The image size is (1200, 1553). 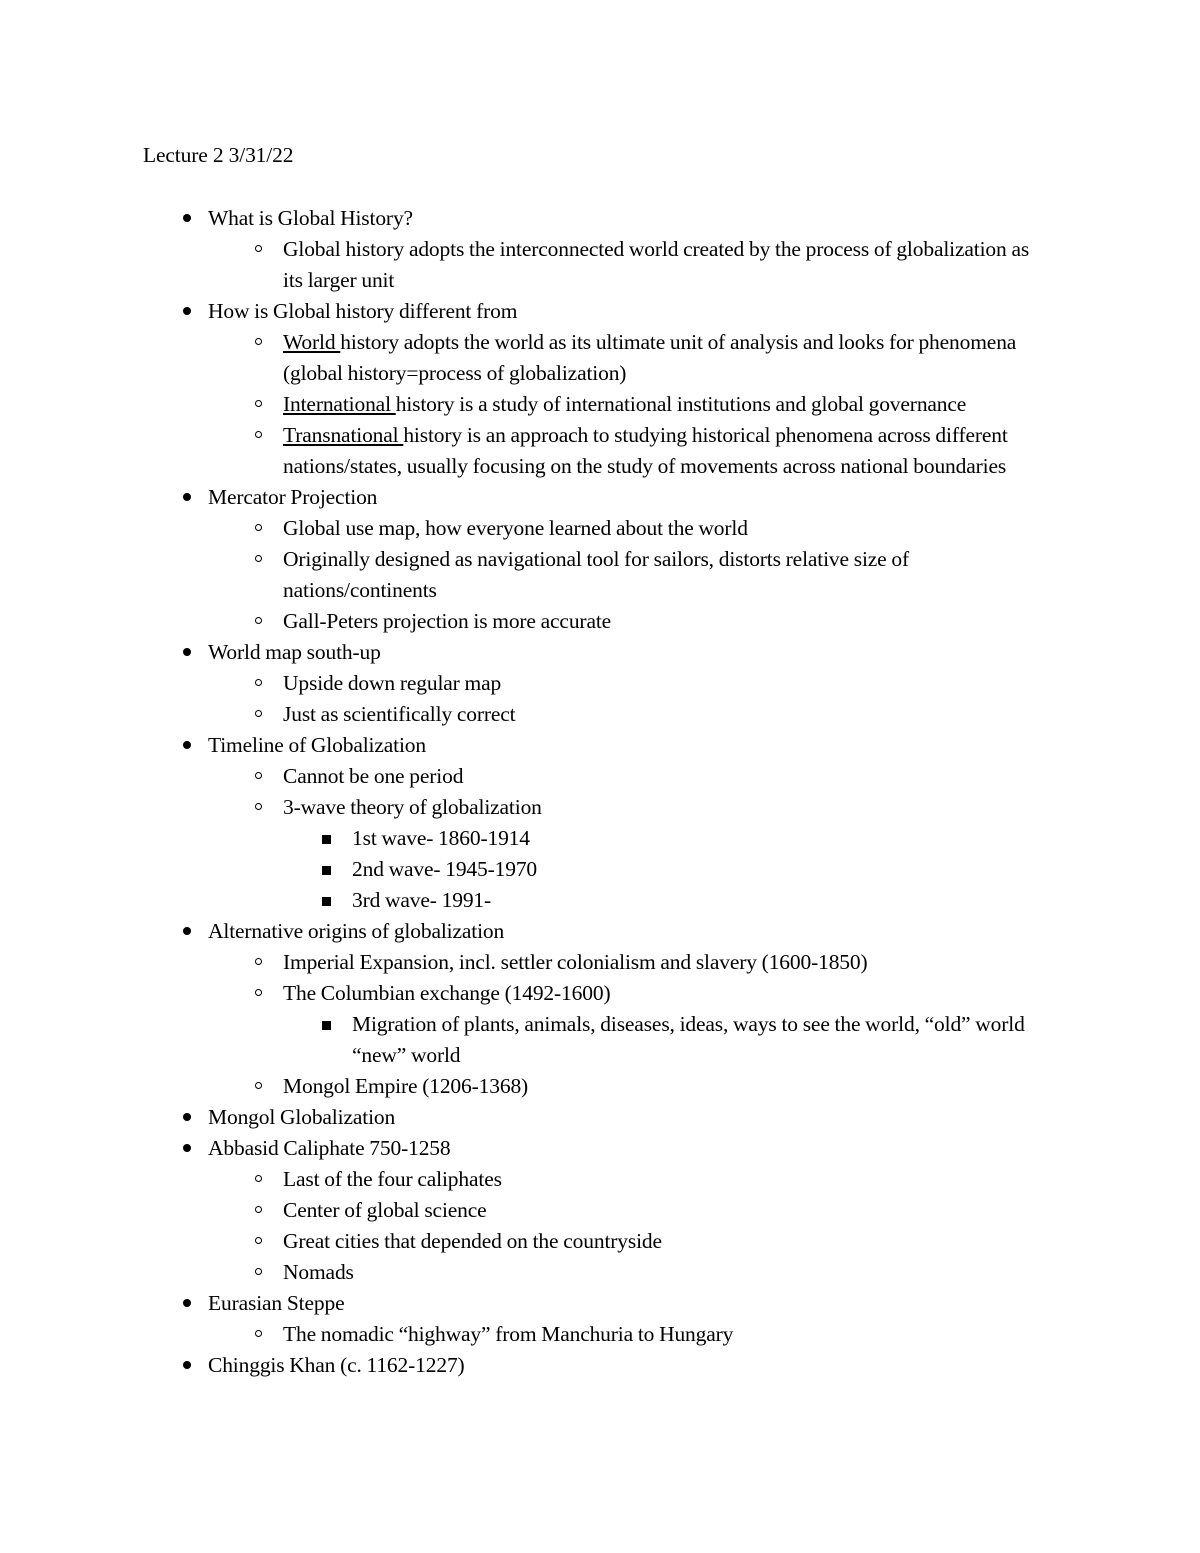 What do you see at coordinates (293, 497) in the screenshot?
I see `outline-item-text: Mercator Projection` at bounding box center [293, 497].